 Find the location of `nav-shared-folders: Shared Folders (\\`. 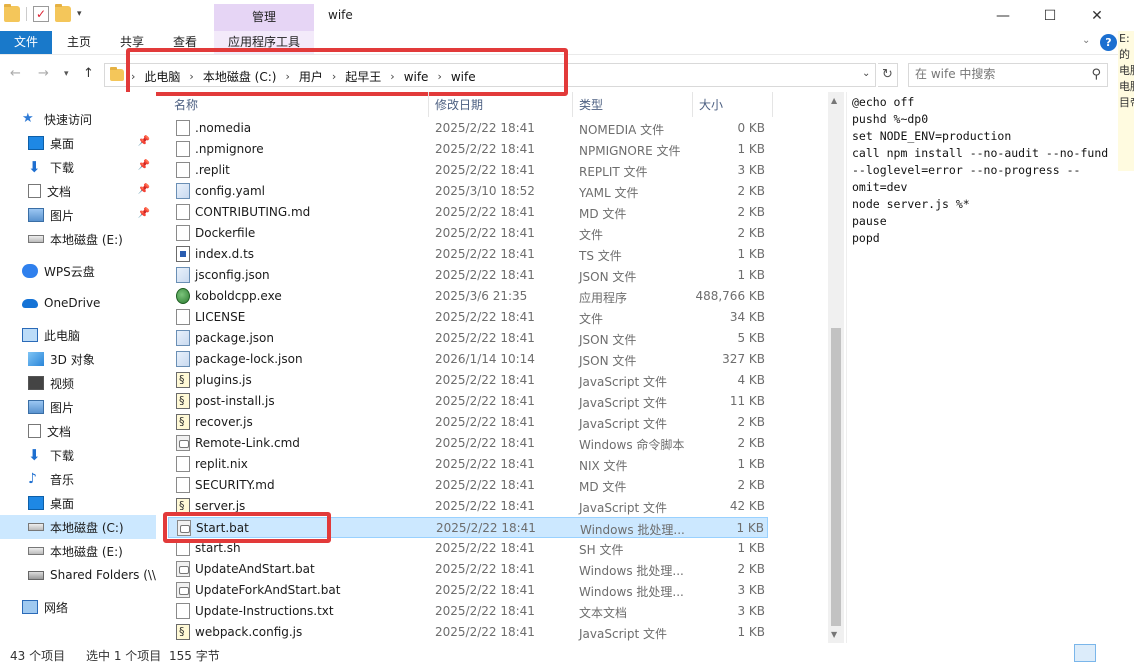

nav-shared-folders: Shared Folders (\\ is located at coordinates (78, 575).